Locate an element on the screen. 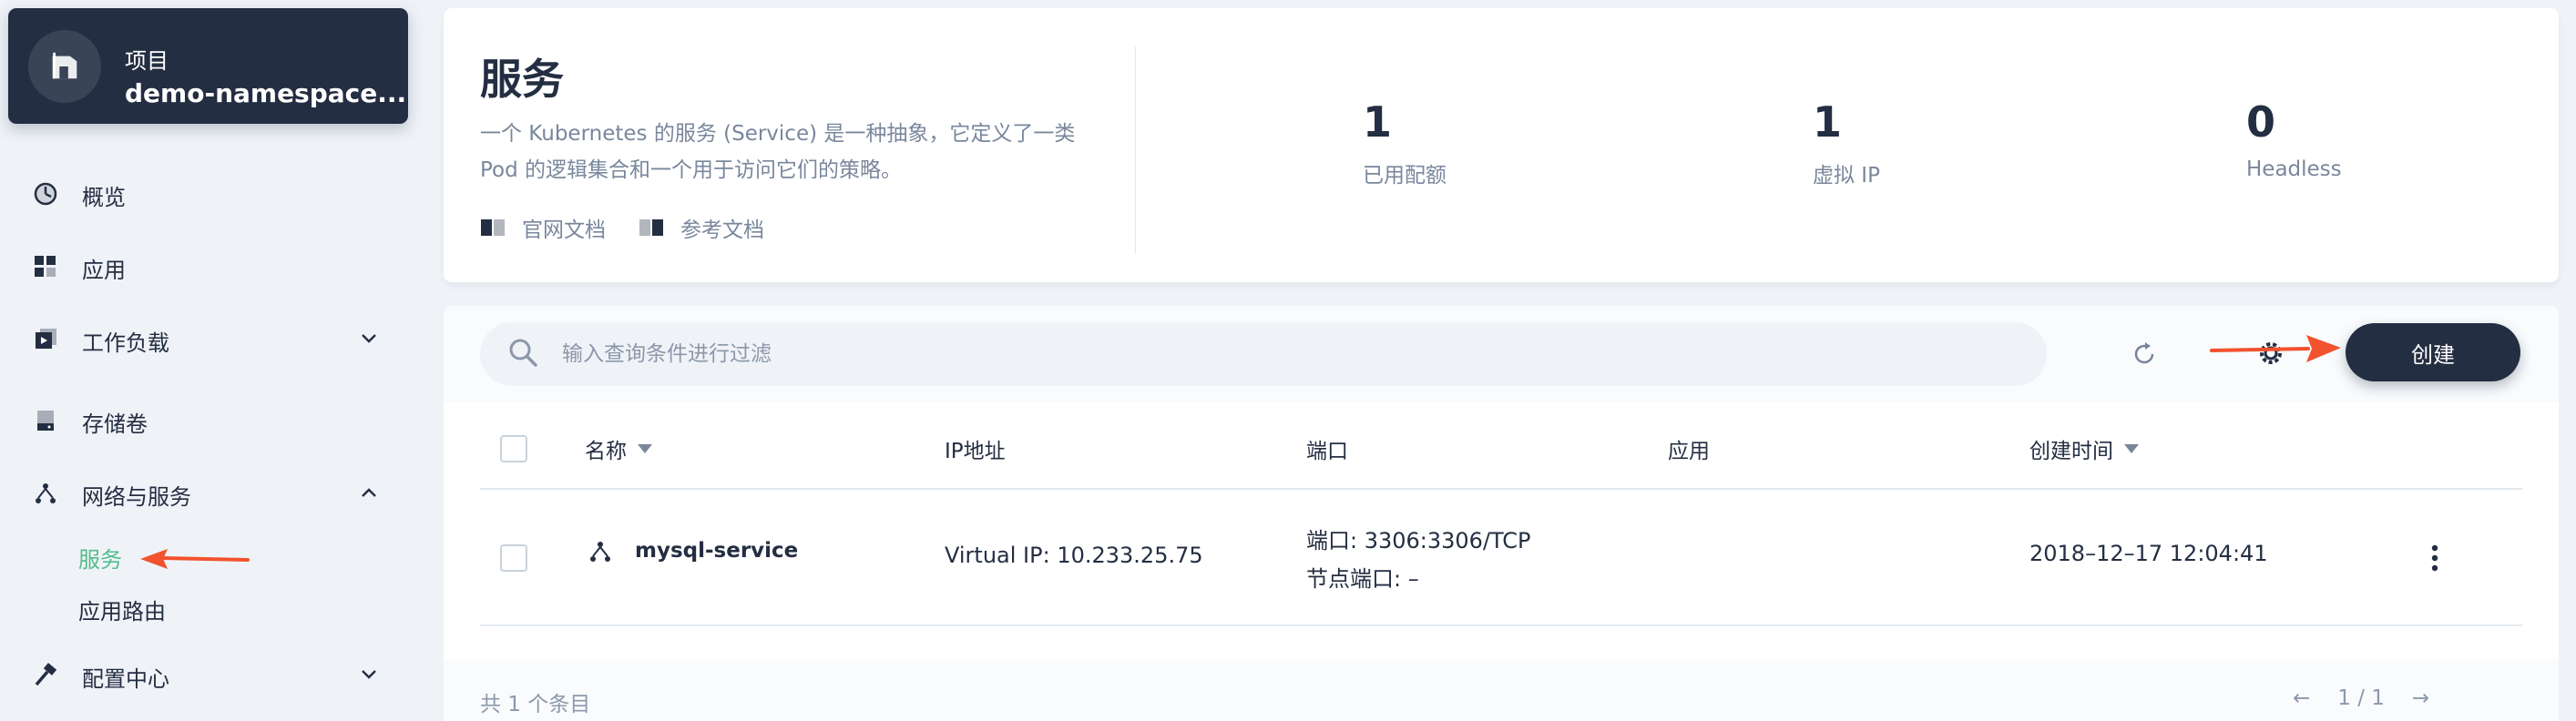 The height and width of the screenshot is (721, 2576). sidebar-subitem-services: 服务 is located at coordinates (100, 558).